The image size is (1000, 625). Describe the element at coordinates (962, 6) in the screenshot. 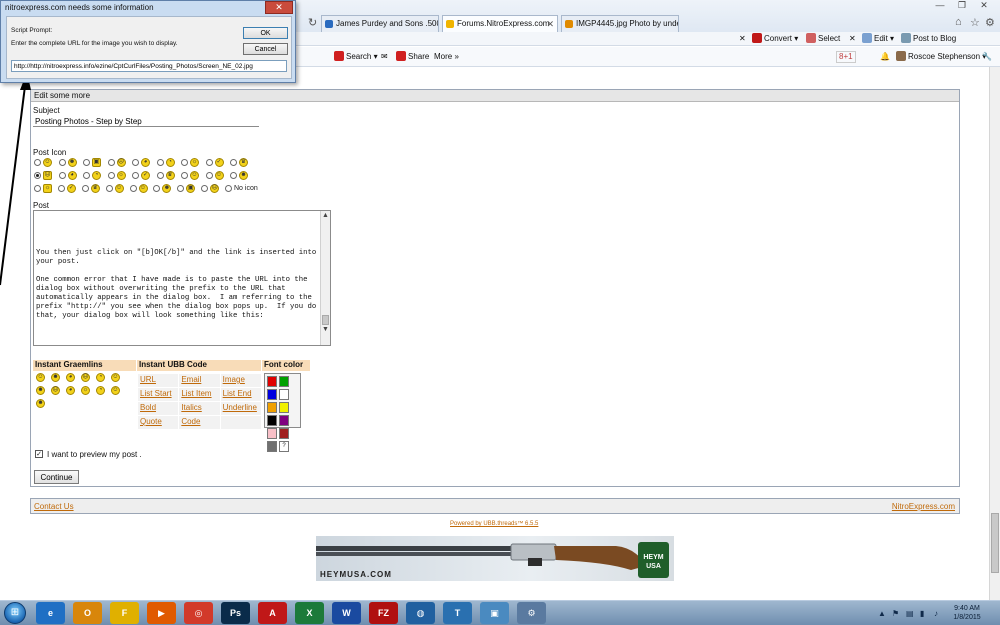

I see `restore-icon: ❐` at that location.